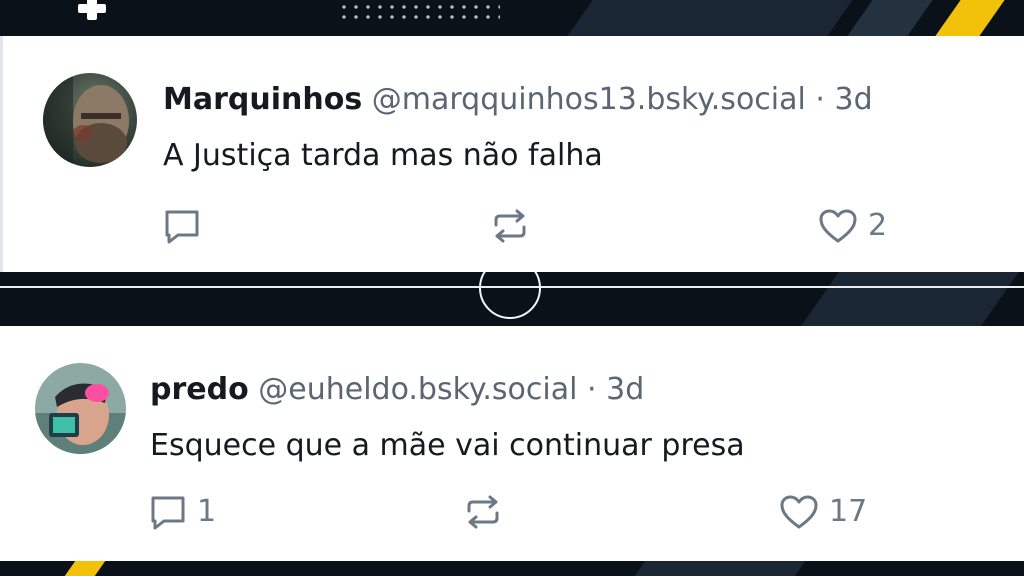  I want to click on like-button: 2, so click(852, 226).